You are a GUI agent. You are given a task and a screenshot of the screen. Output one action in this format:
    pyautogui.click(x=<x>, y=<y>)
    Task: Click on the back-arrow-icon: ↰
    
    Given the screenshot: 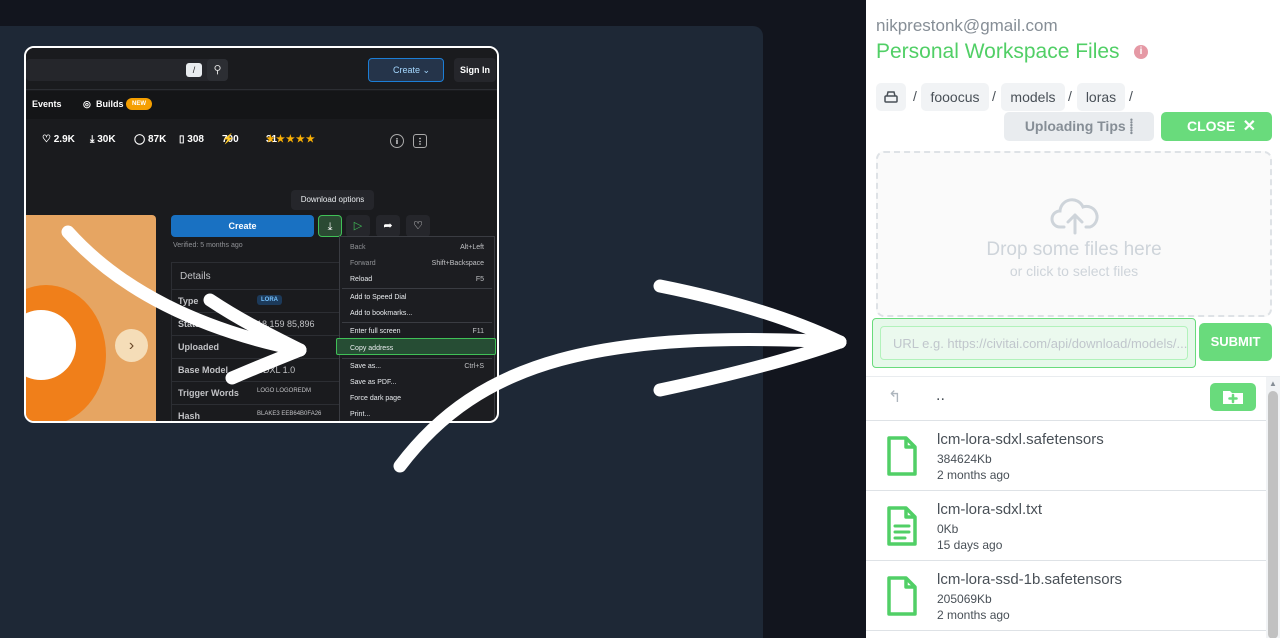 What is the action you would take?
    pyautogui.click(x=894, y=397)
    